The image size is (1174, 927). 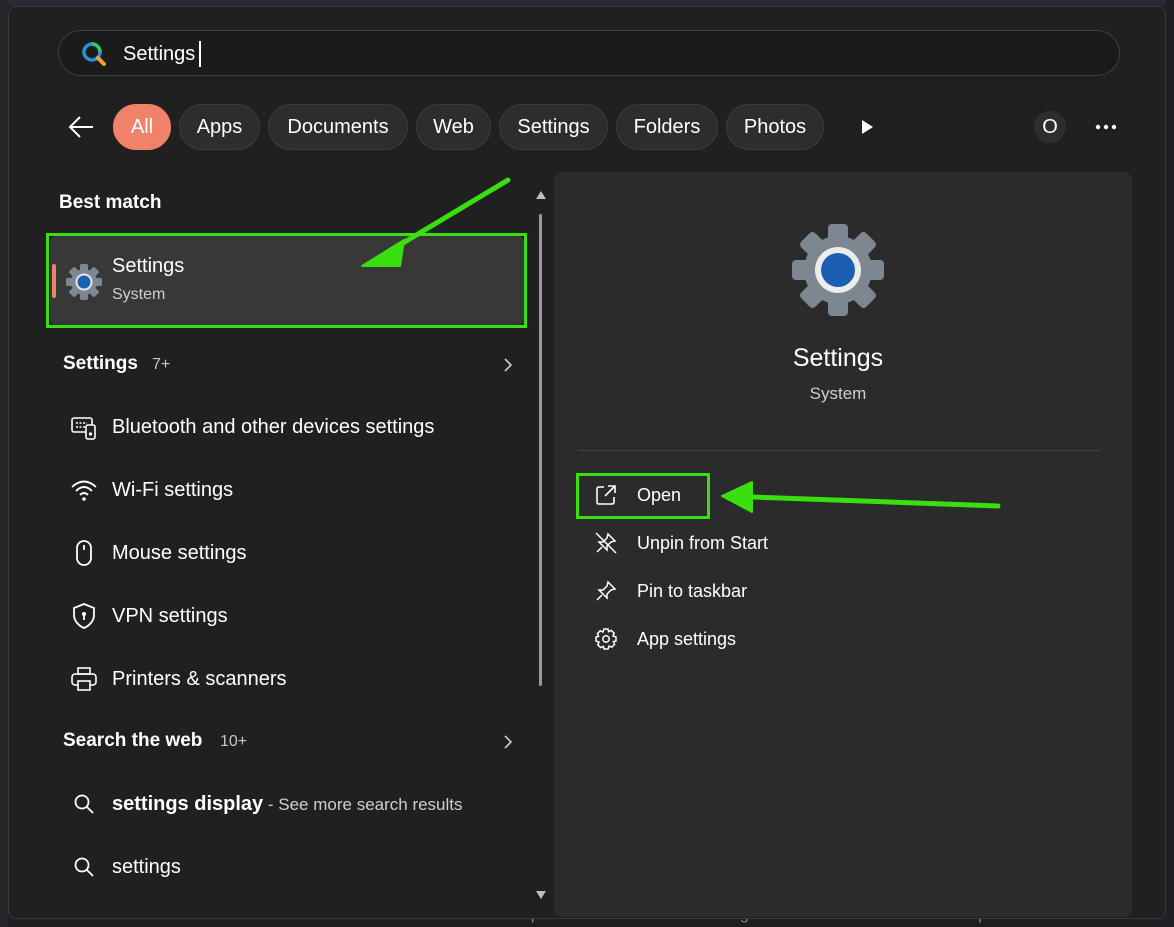 What do you see at coordinates (289, 867) in the screenshot?
I see `web-result-settings: settings` at bounding box center [289, 867].